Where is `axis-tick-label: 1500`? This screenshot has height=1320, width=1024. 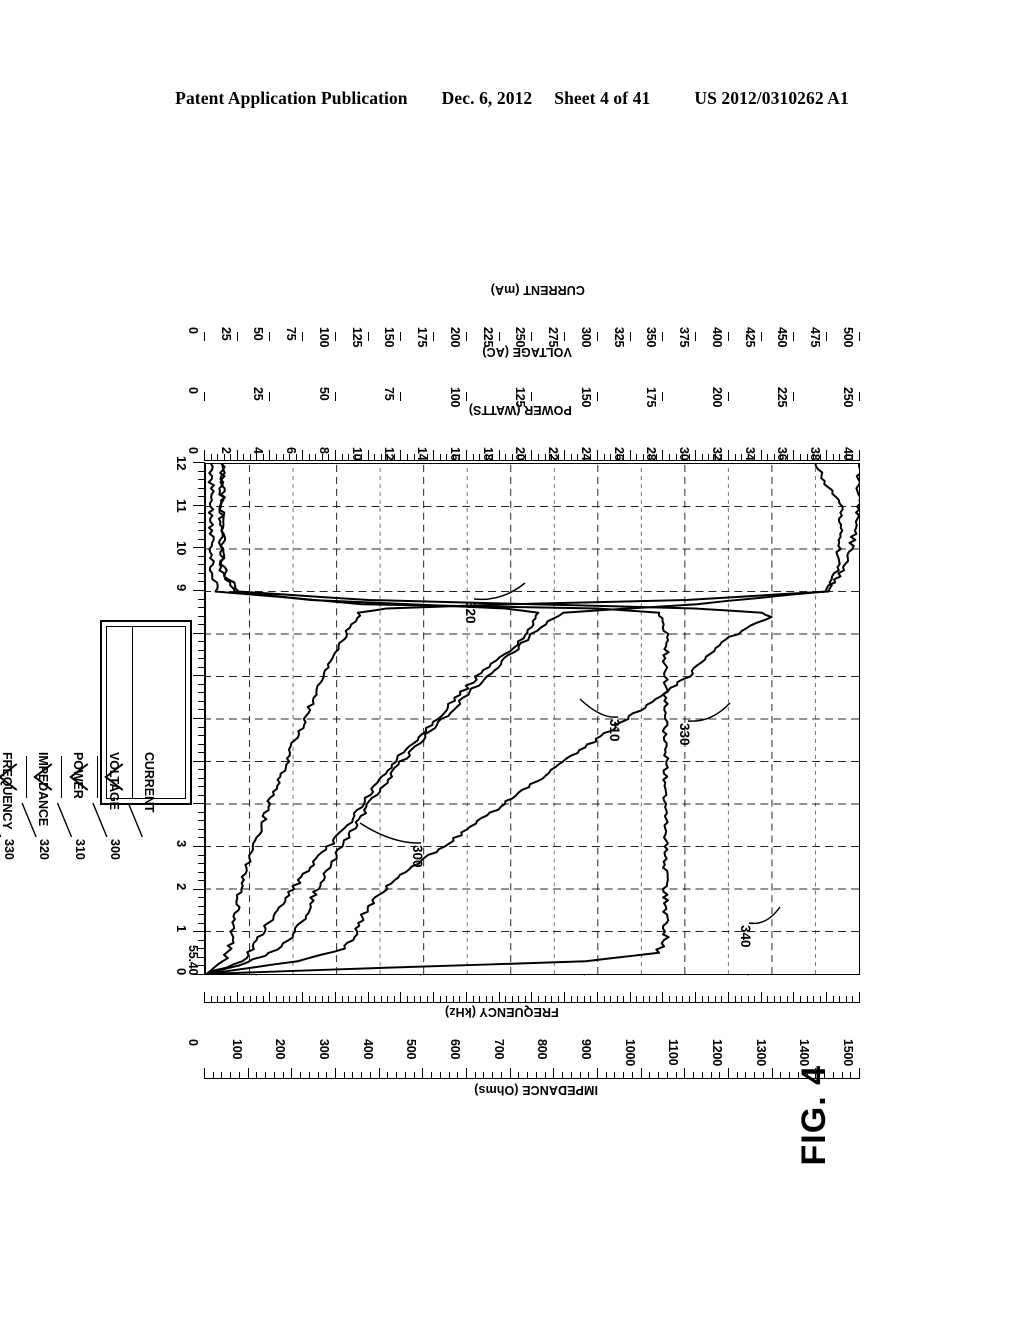 axis-tick-label: 1500 is located at coordinates (848, 1053).